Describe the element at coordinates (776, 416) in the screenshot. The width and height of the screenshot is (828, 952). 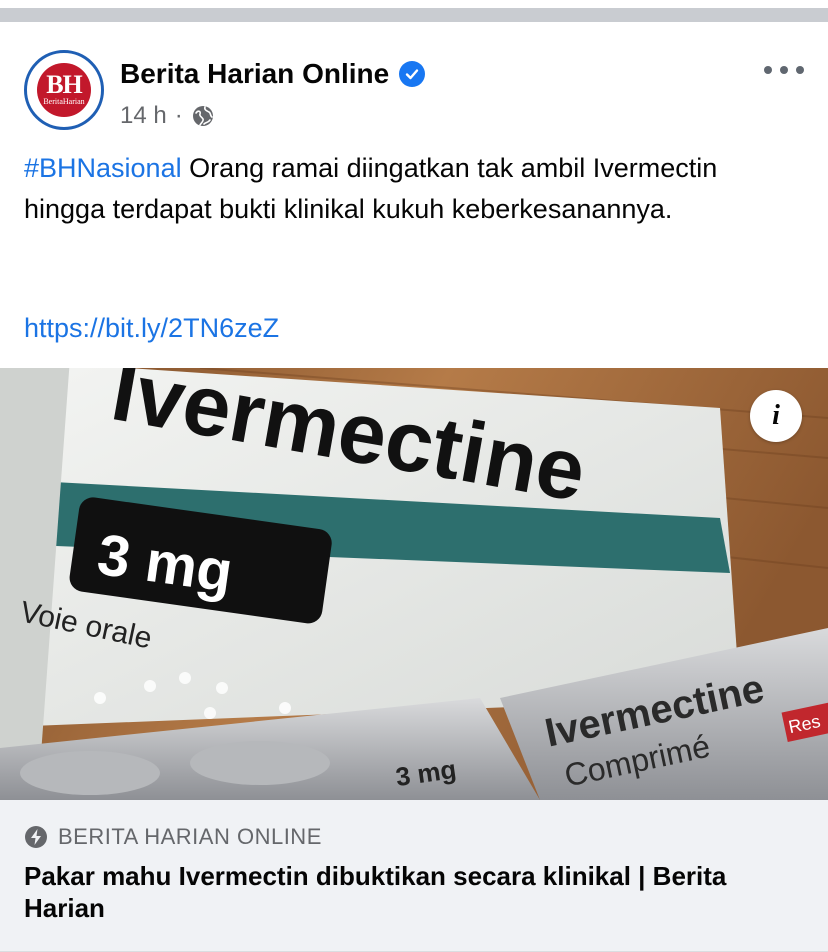
I see `info-icon: i` at that location.